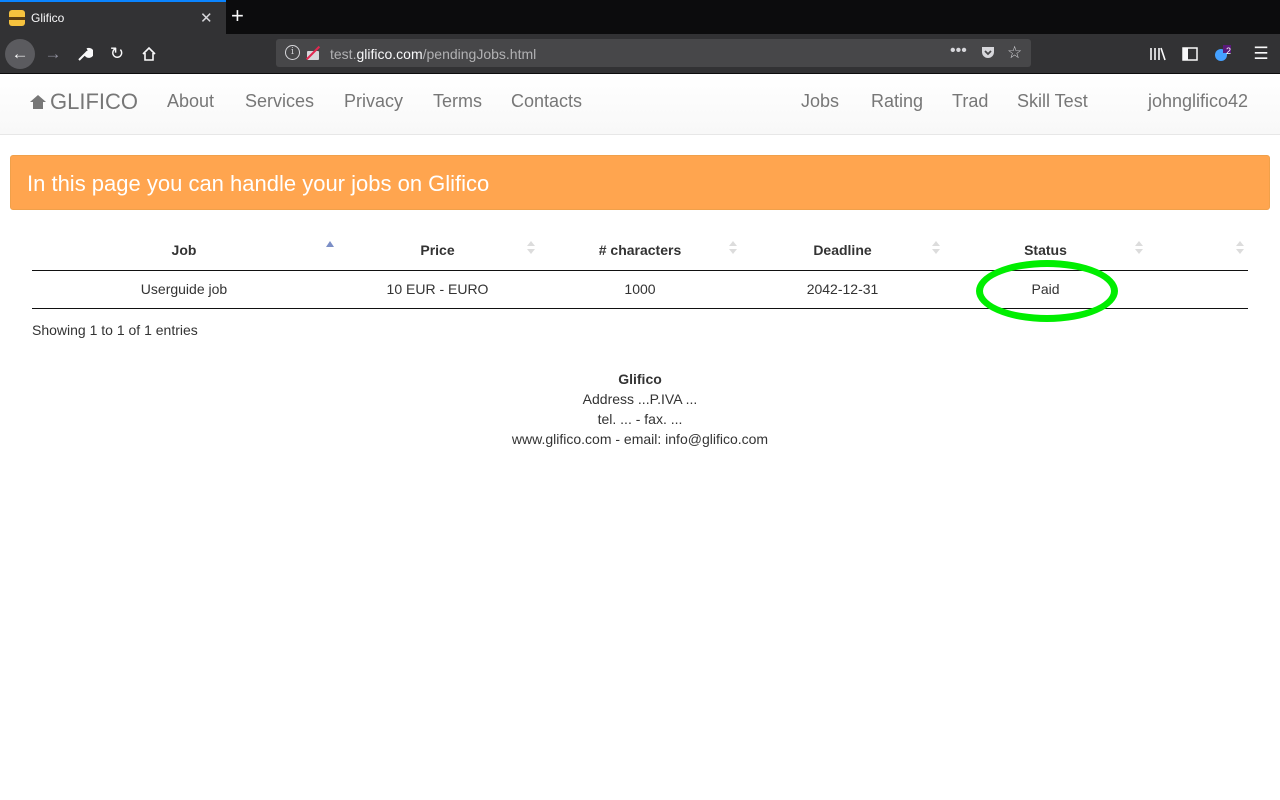  Describe the element at coordinates (640, 379) in the screenshot. I see `footer-company-name: Glifico` at that location.